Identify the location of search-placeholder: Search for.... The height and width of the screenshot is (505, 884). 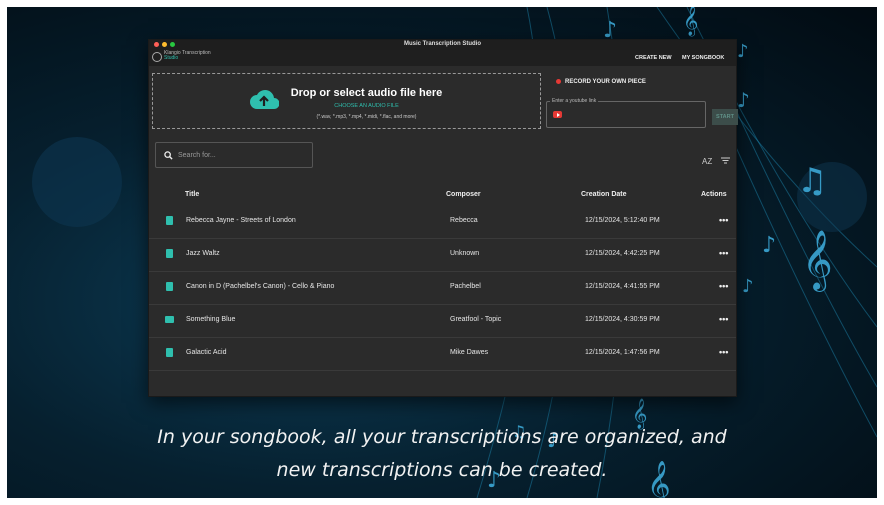
(197, 155).